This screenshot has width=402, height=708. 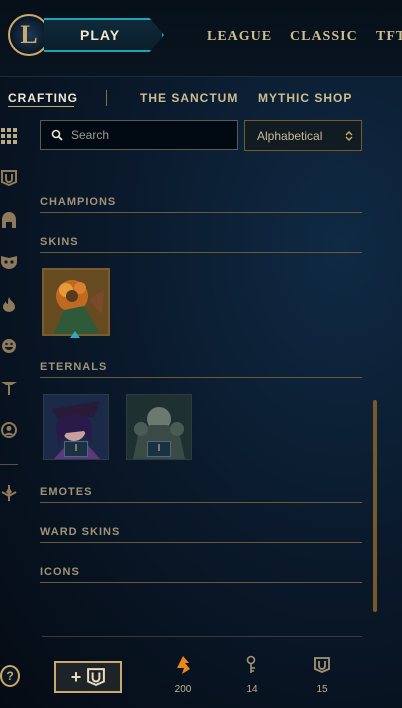 What do you see at coordinates (322, 675) in the screenshot?
I see `chest-counter: 15` at bounding box center [322, 675].